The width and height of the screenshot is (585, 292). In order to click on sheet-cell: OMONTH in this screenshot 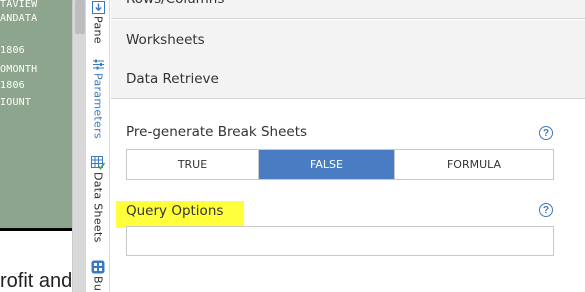, I will do `click(18, 69)`.